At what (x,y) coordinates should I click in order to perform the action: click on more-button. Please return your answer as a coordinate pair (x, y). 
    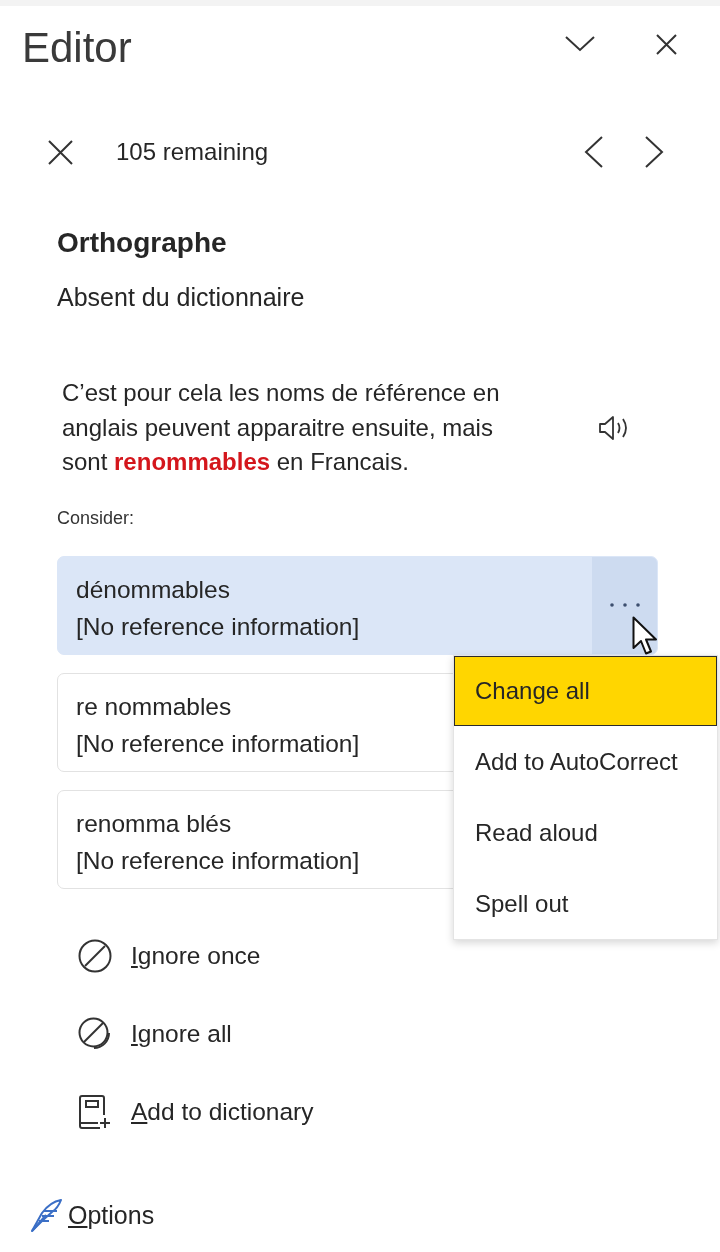
    Looking at the image, I should click on (624, 605).